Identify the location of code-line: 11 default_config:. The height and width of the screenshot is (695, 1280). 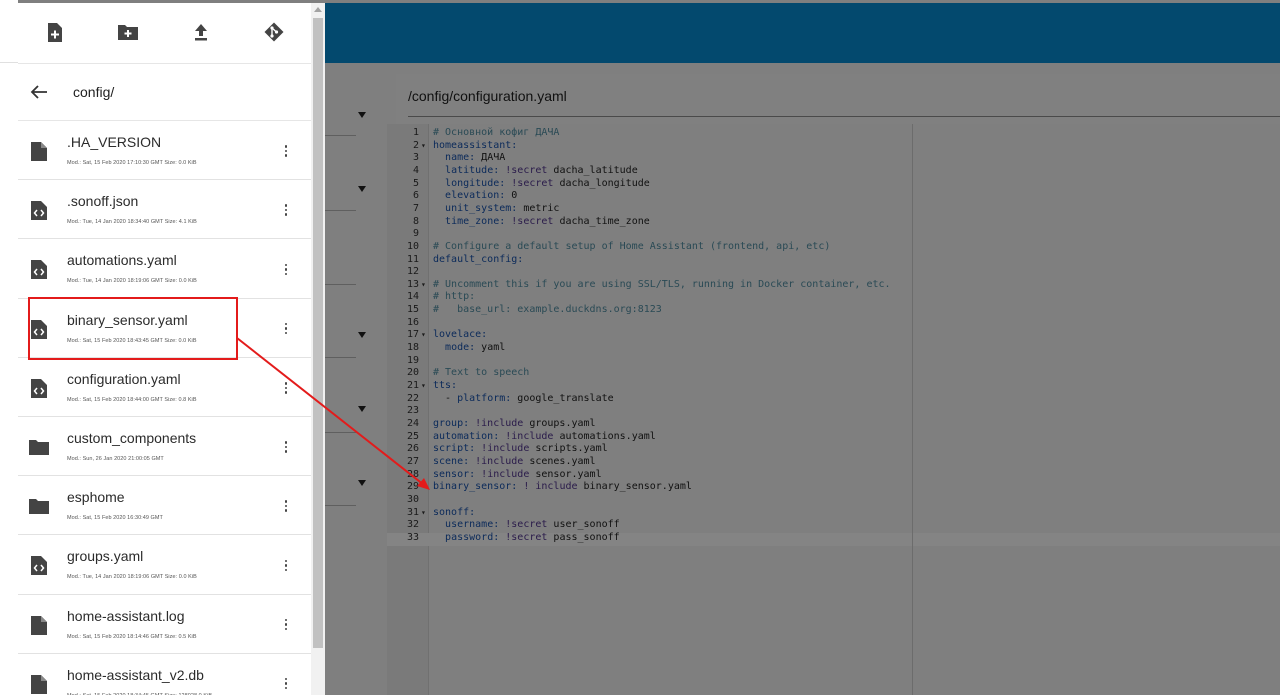
(833, 260).